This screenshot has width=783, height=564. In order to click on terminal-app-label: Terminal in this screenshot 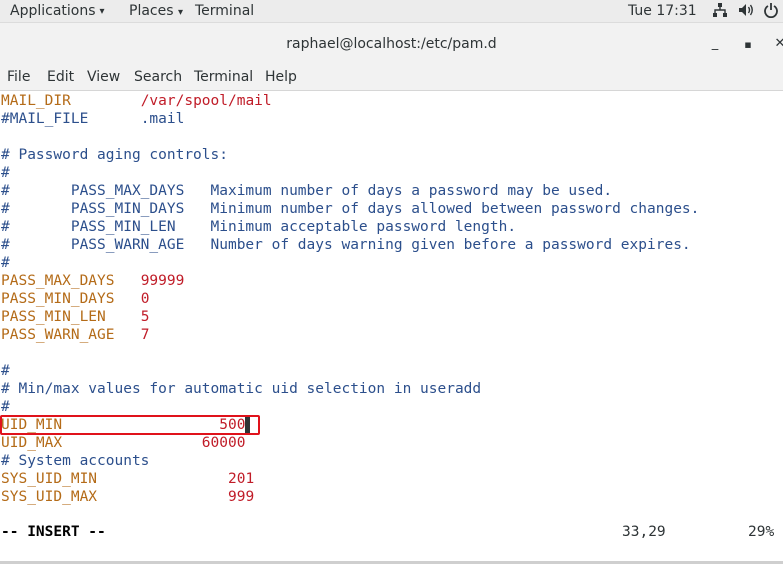, I will do `click(225, 11)`.